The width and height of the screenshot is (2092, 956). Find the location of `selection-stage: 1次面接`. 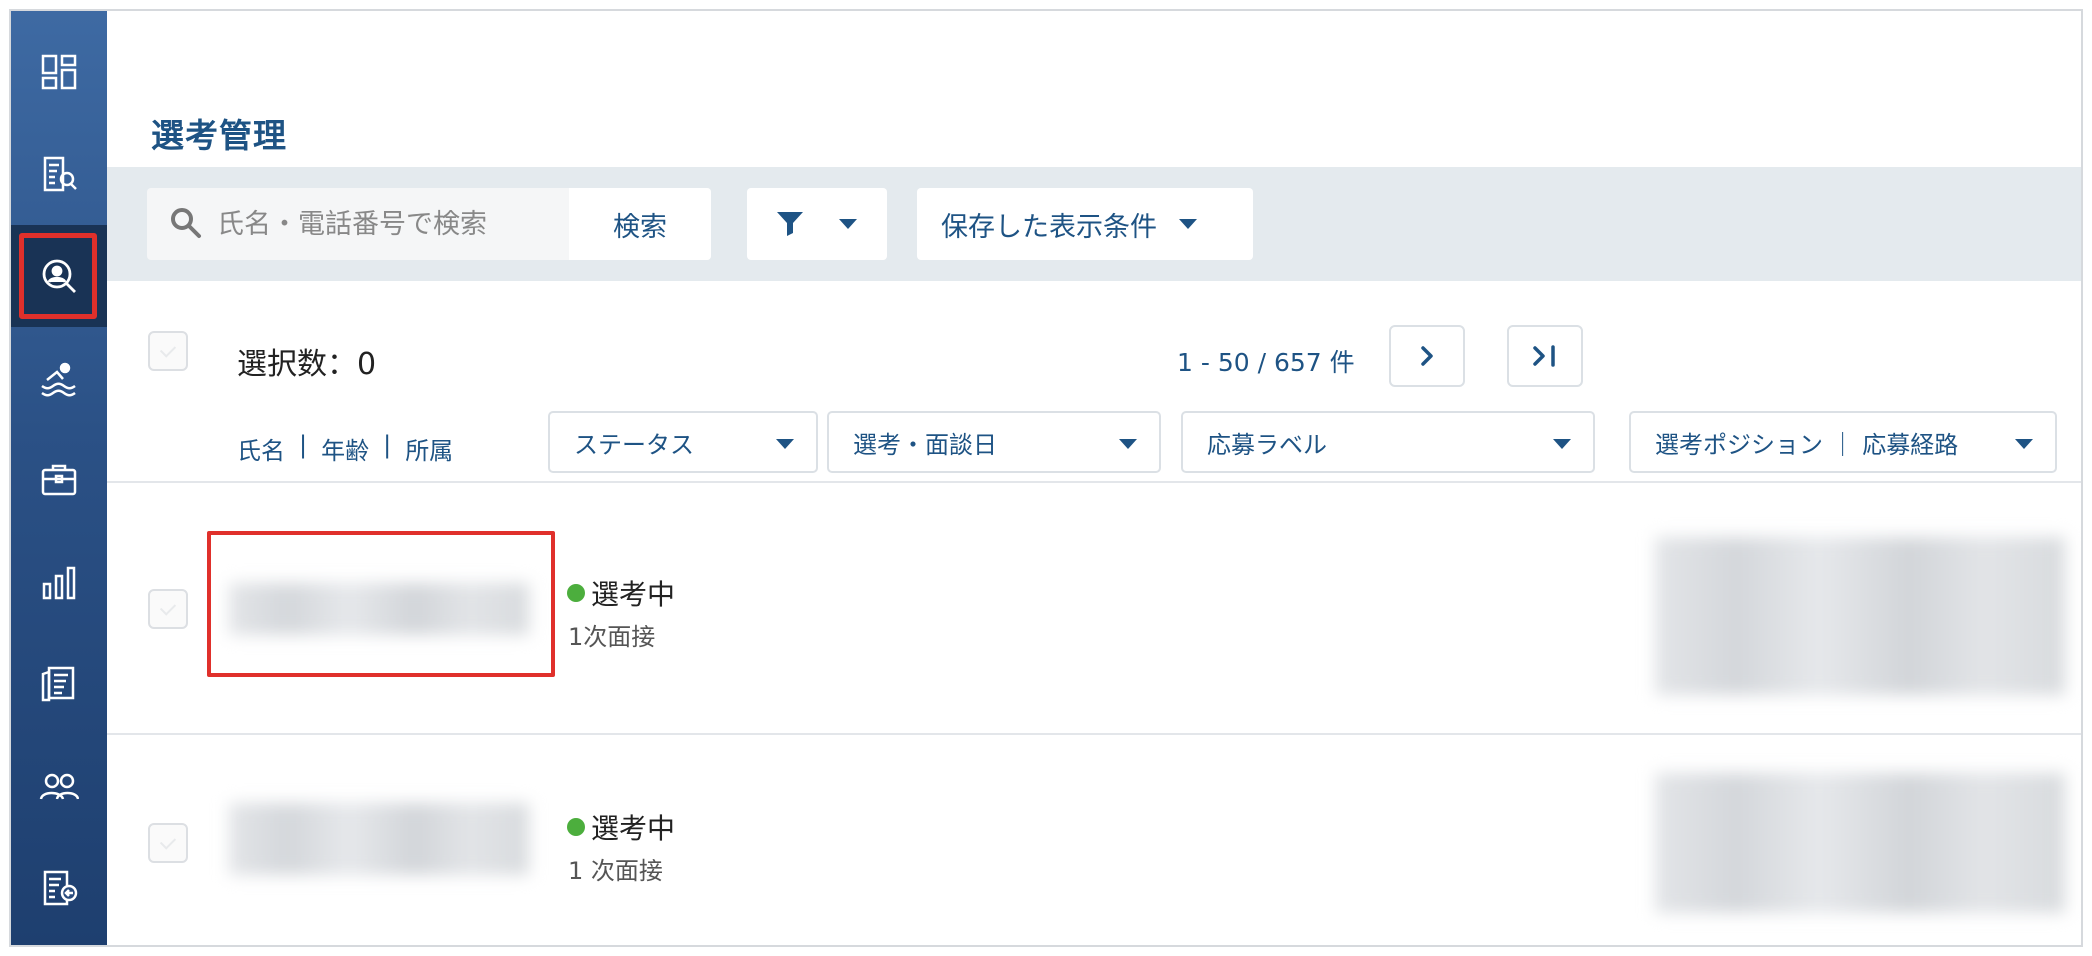

selection-stage: 1次面接 is located at coordinates (612, 637).